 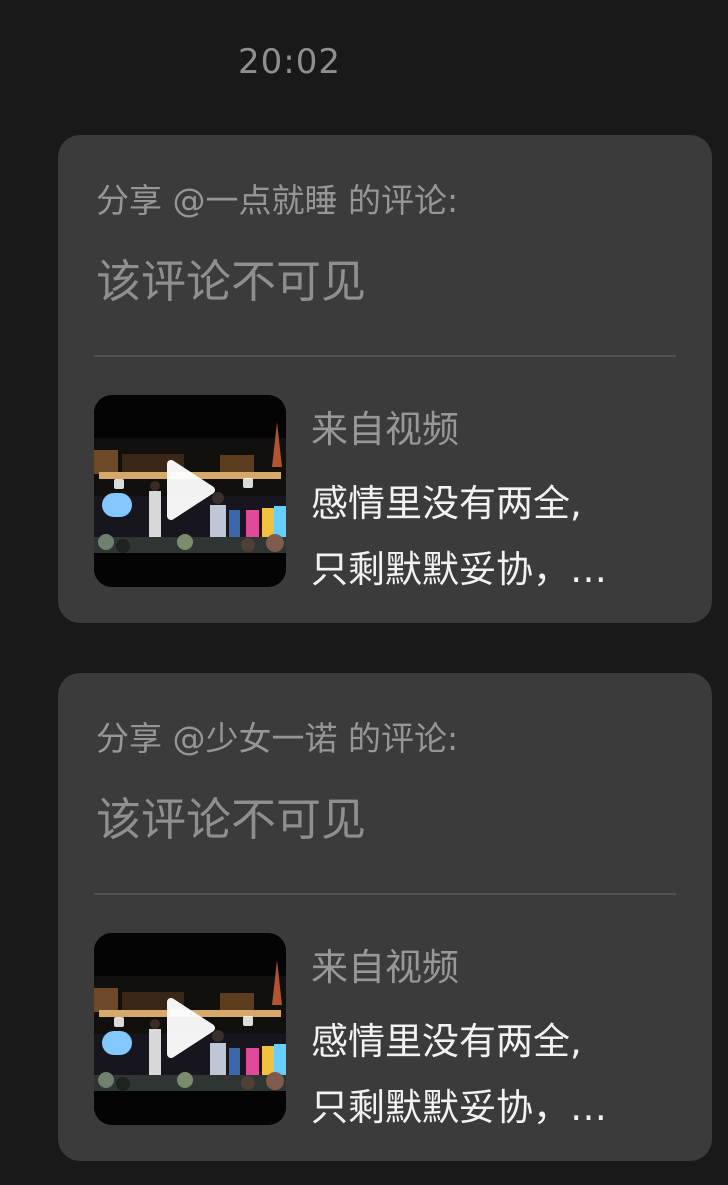 I want to click on share-title: 分享 @少女一诺 的评论:, so click(x=277, y=738).